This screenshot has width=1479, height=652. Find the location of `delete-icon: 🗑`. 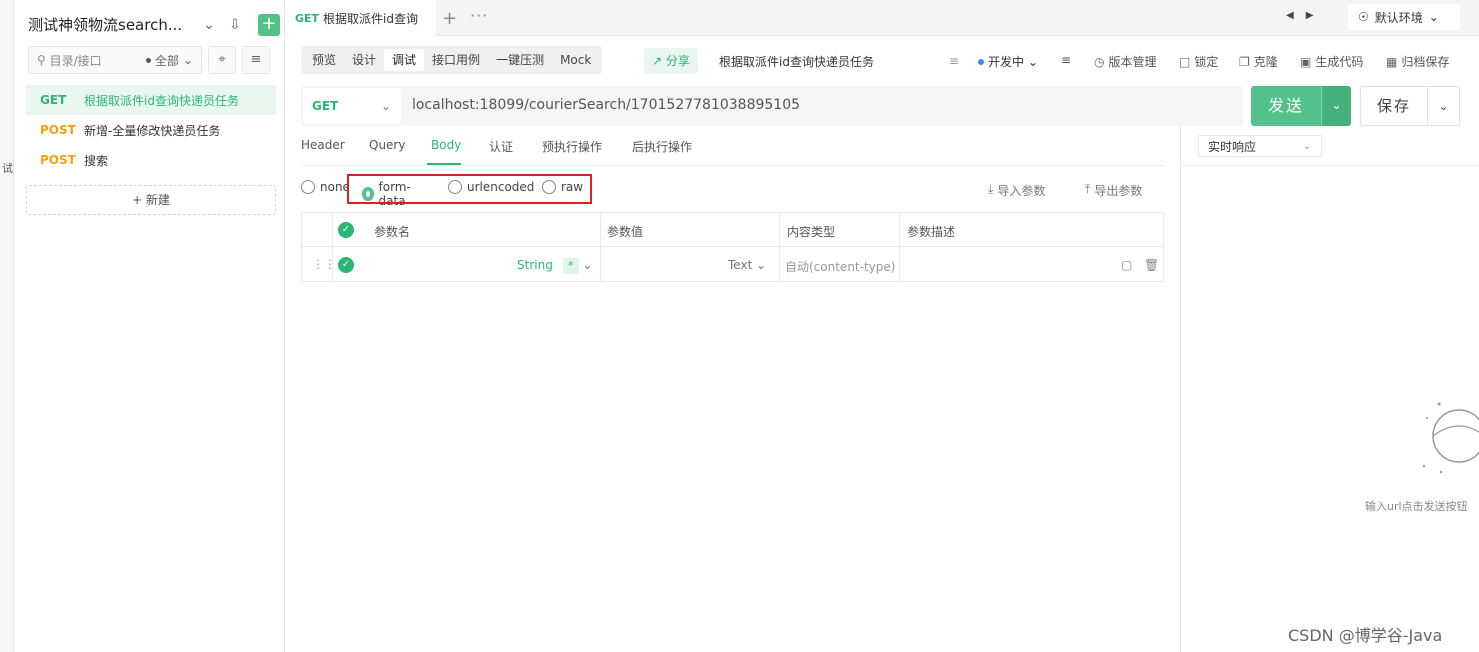

delete-icon: 🗑 is located at coordinates (1151, 265).